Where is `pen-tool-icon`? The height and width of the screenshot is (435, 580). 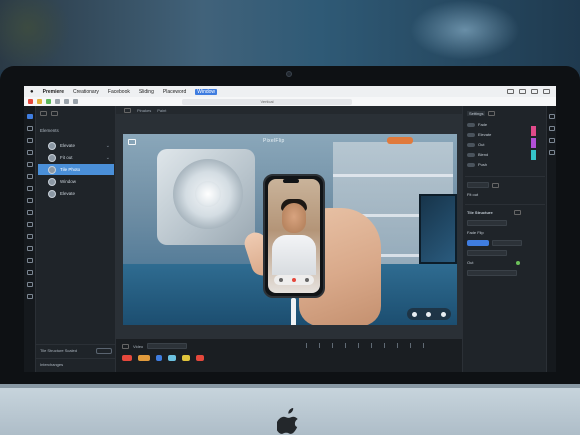 pen-tool-icon is located at coordinates (30, 164).